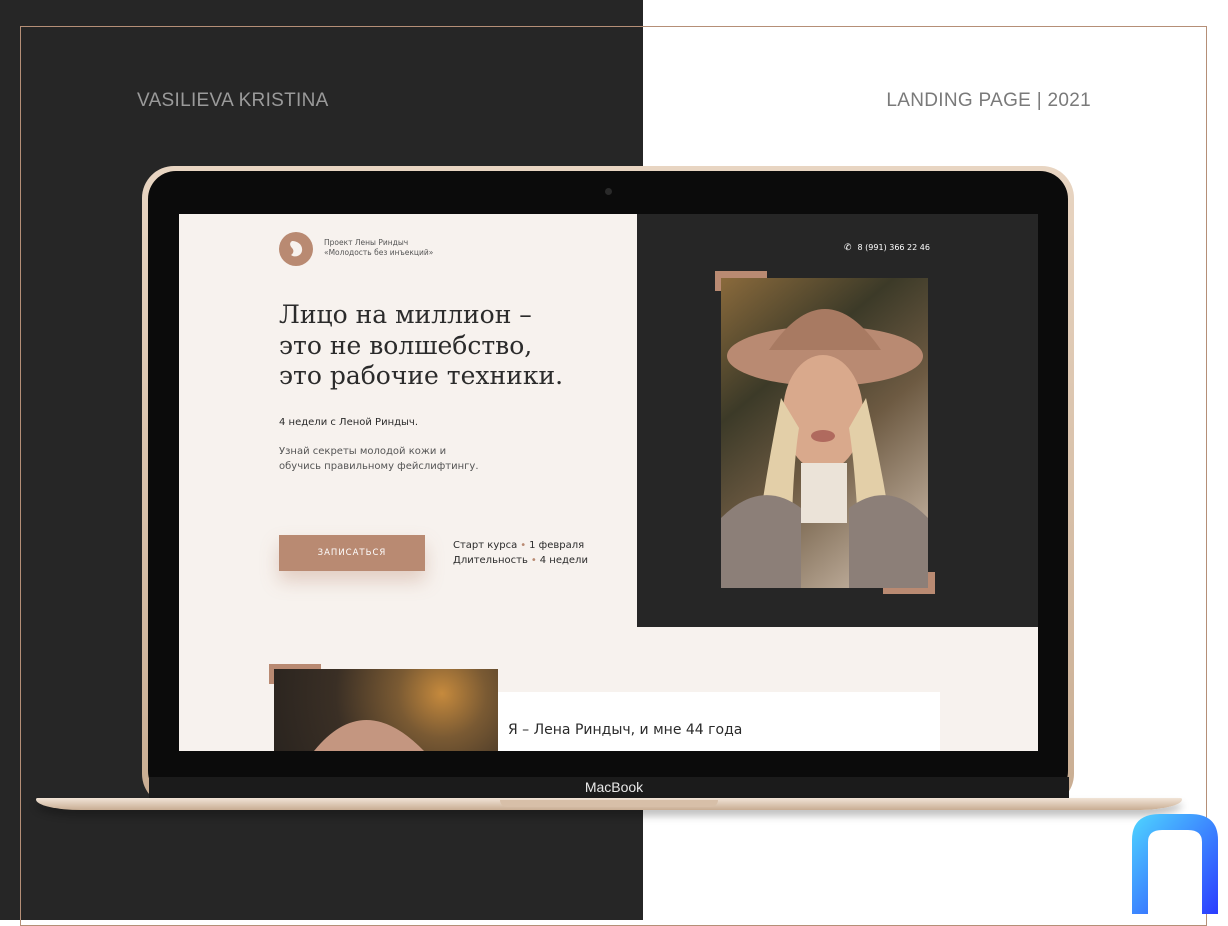  I want to click on project-title: LANDING PAGE | 2021, so click(988, 100).